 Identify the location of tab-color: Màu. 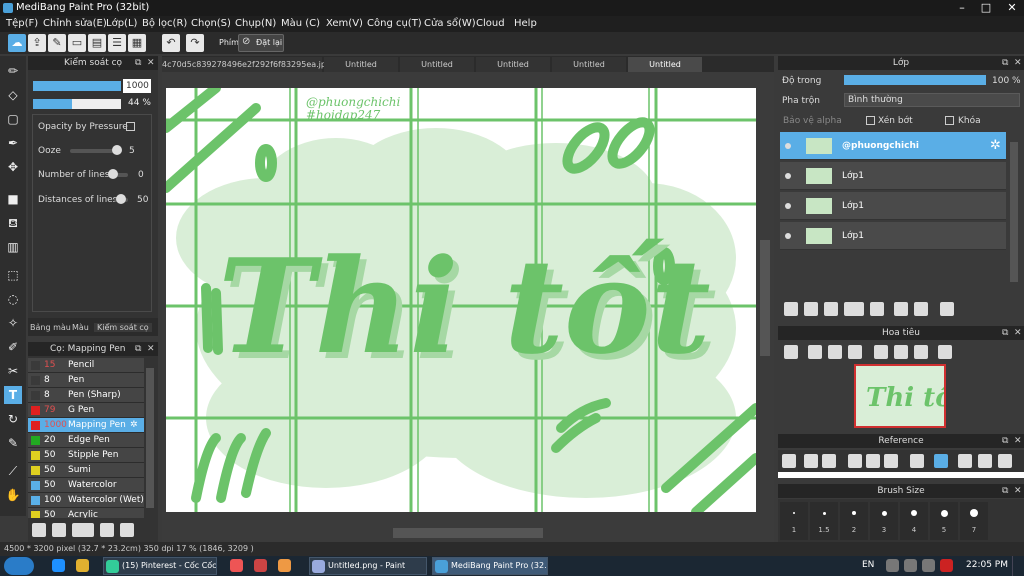
(80, 327).